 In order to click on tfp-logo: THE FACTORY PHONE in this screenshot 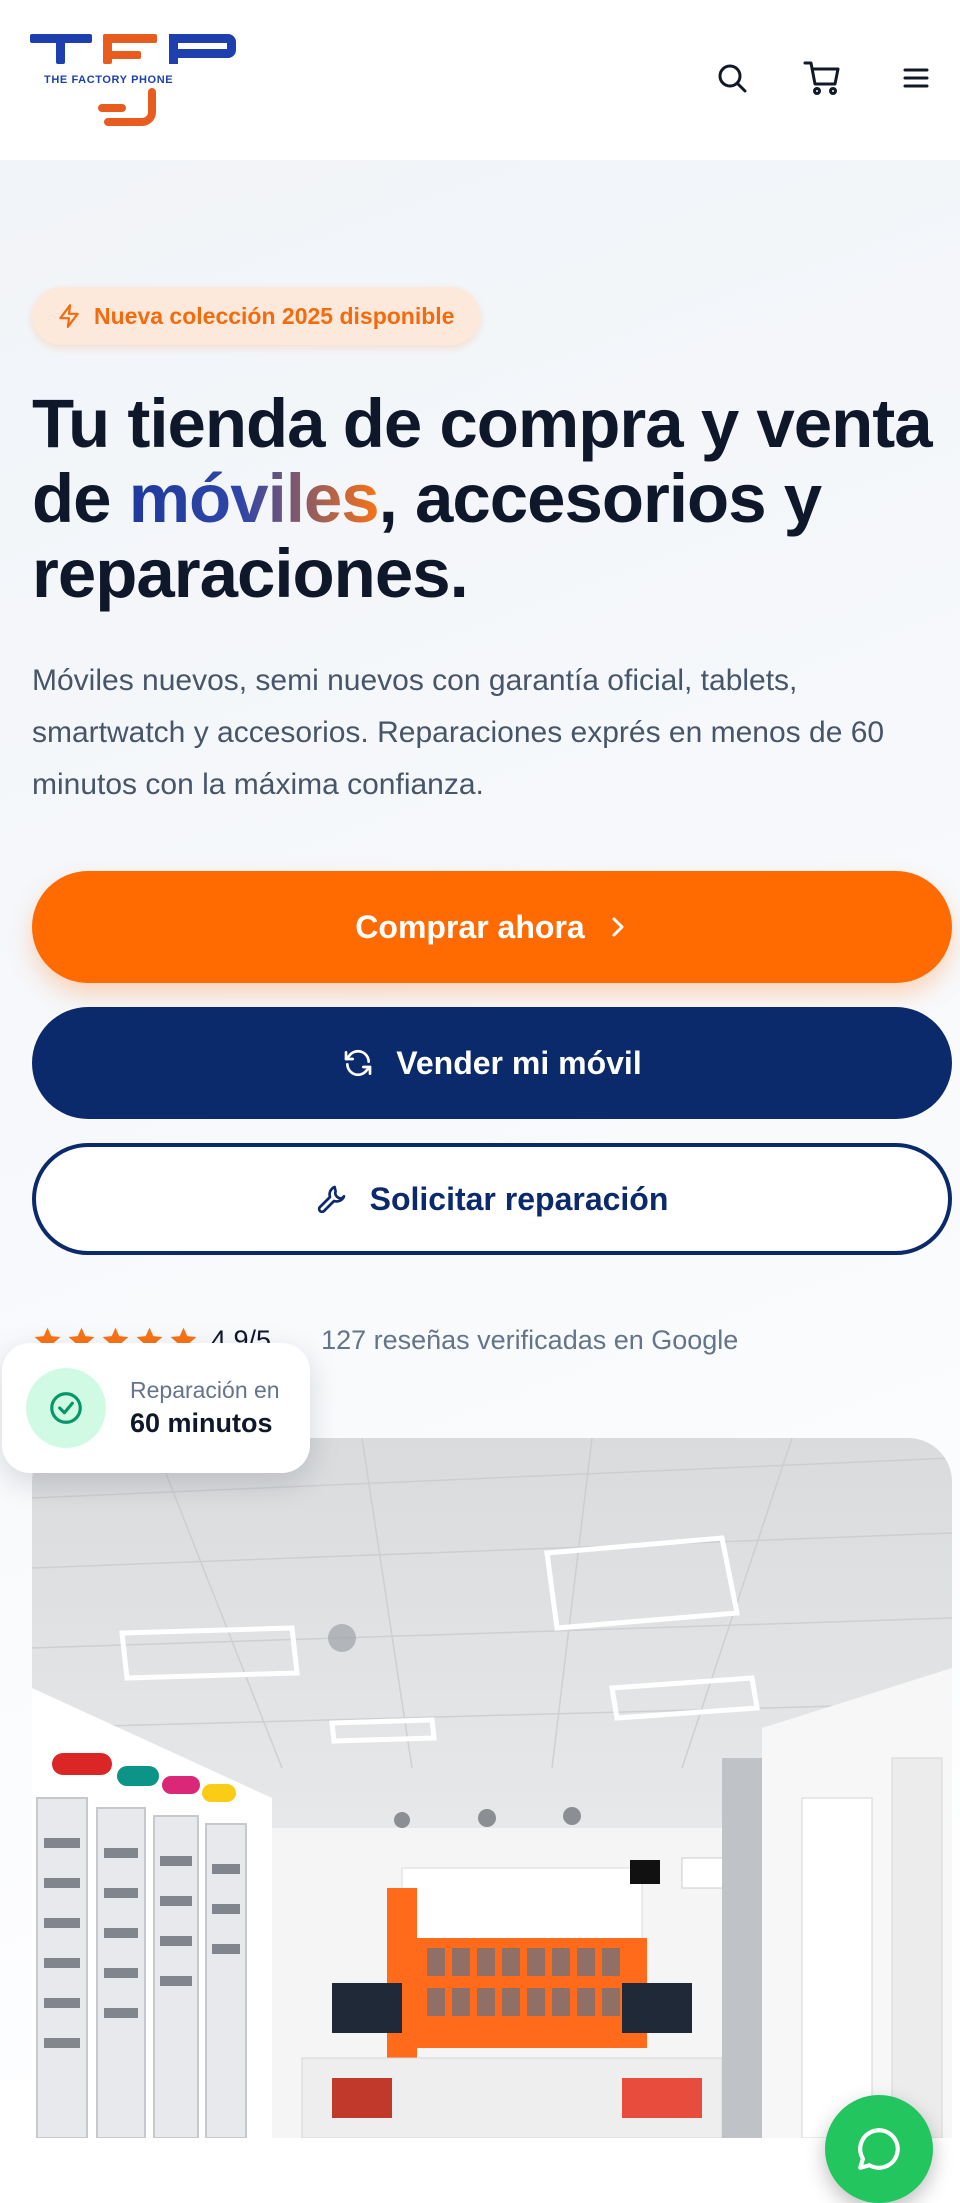, I will do `click(135, 80)`.